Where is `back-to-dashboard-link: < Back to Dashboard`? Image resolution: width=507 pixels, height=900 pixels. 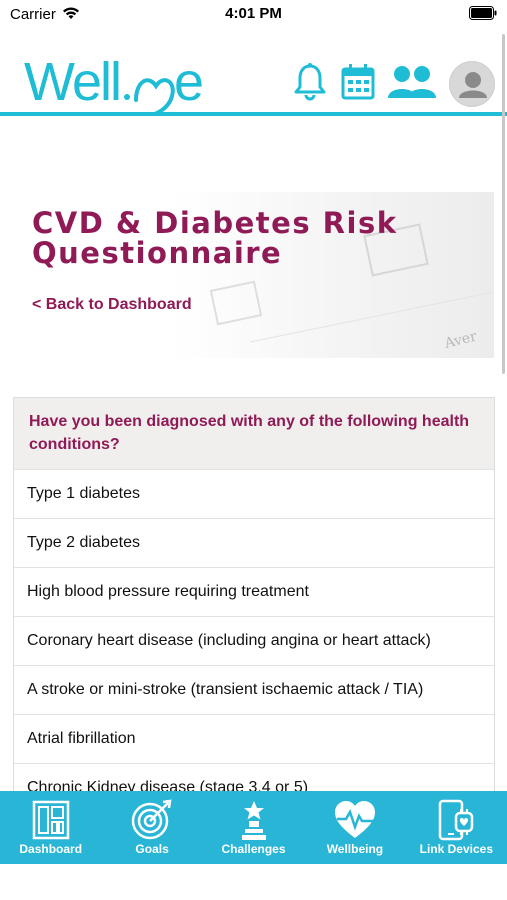 back-to-dashboard-link: < Back to Dashboard is located at coordinates (112, 305).